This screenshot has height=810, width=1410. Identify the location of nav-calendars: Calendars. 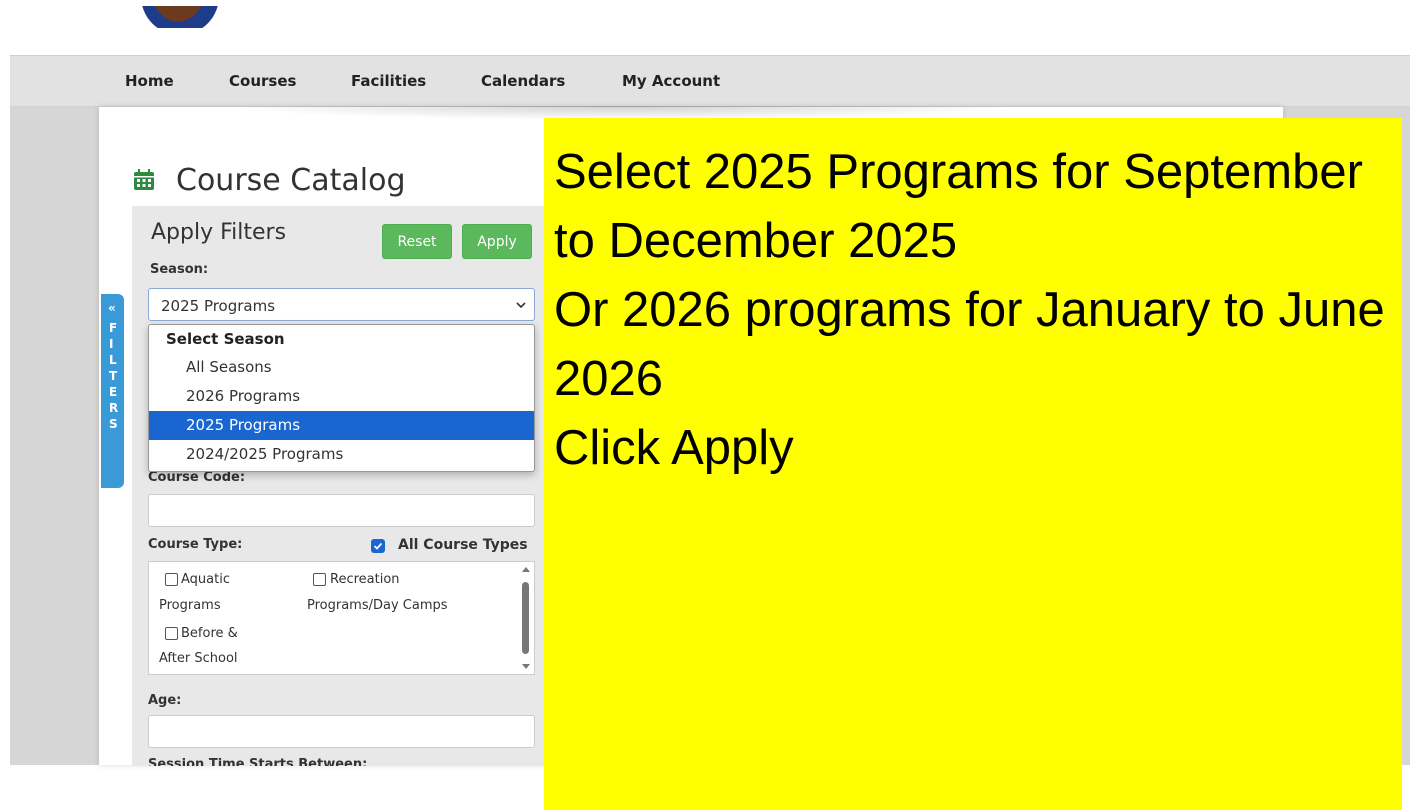
(523, 81).